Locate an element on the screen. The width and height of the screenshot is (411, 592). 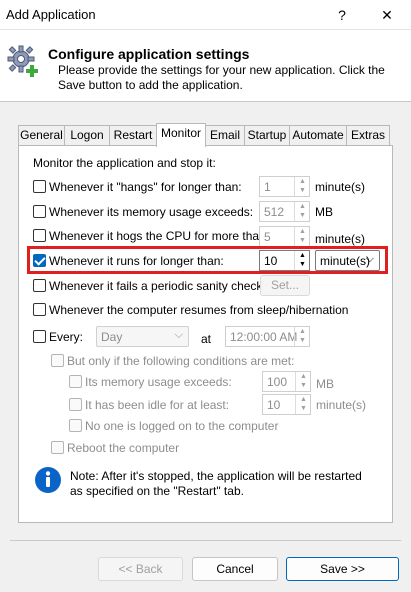
tab-monitor: Monitor is located at coordinates (181, 135).